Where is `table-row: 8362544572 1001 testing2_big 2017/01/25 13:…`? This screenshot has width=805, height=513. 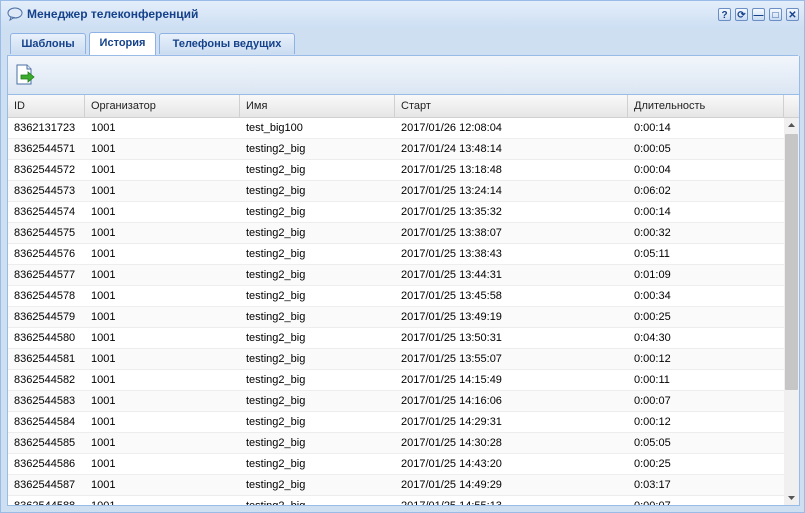 table-row: 8362544572 1001 testing2_big 2017/01/25 13:… is located at coordinates (396, 170).